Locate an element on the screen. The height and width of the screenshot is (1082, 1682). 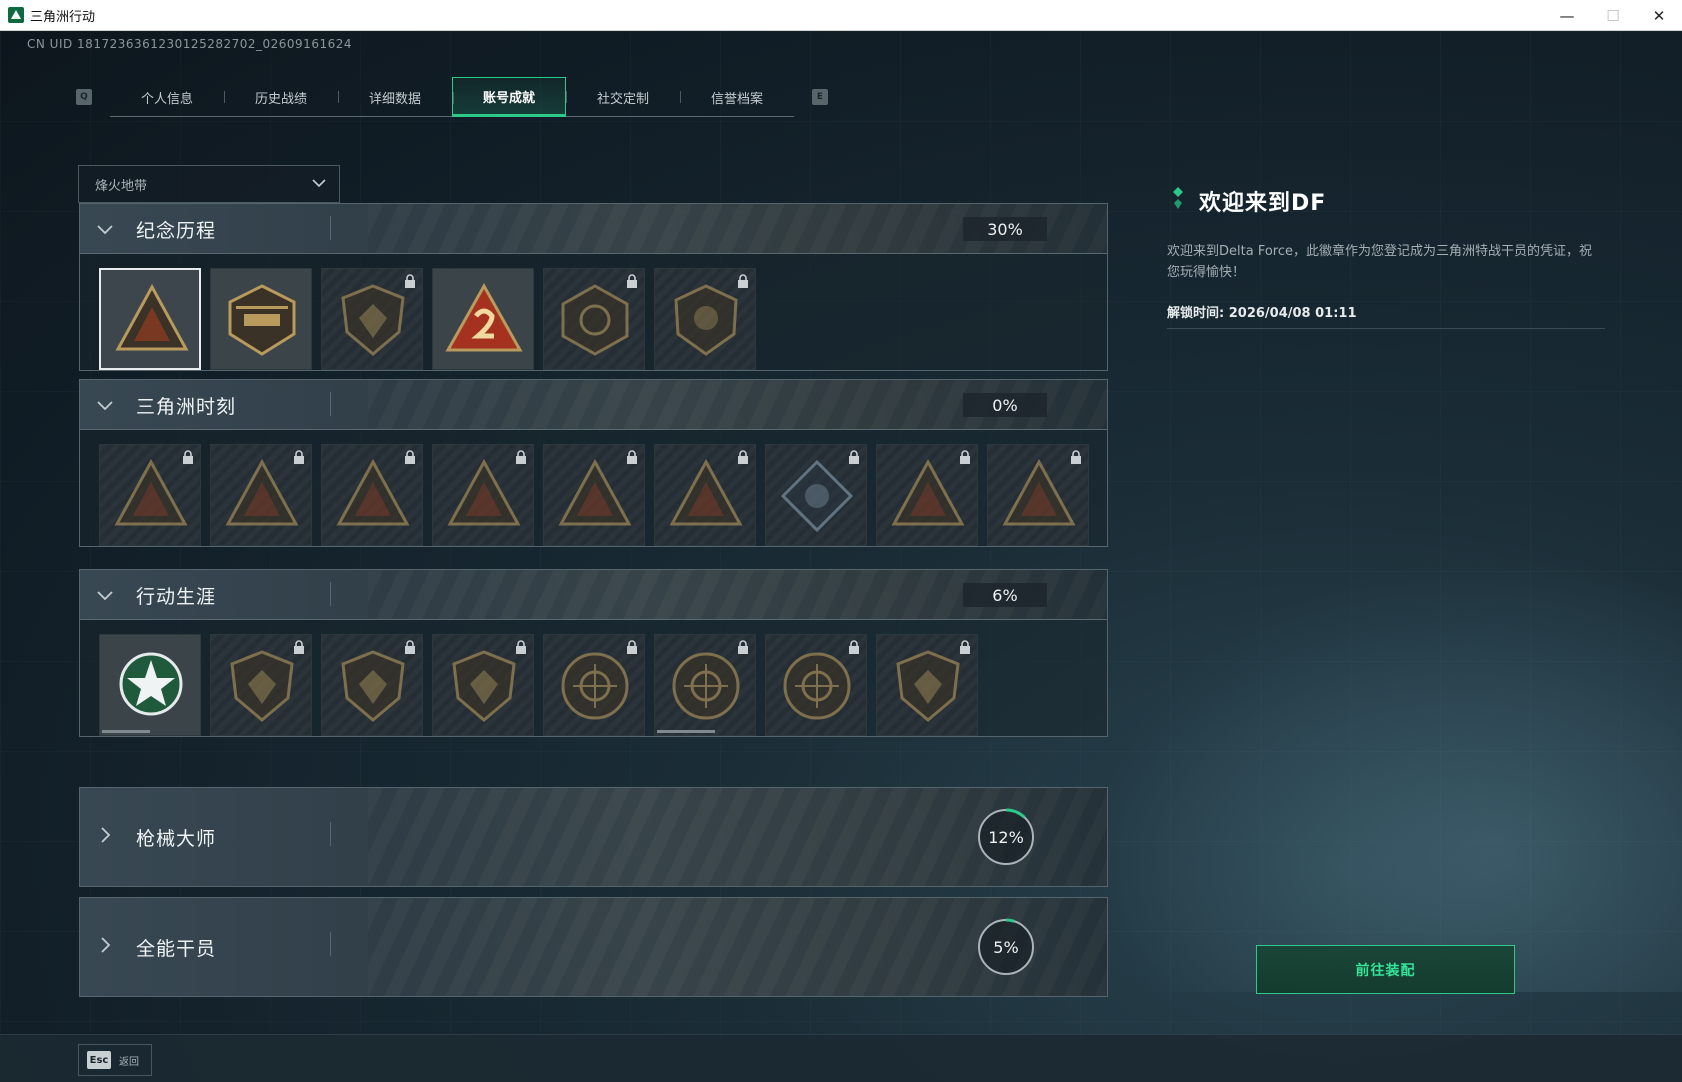
star-emblem-icon is located at coordinates (151, 684).